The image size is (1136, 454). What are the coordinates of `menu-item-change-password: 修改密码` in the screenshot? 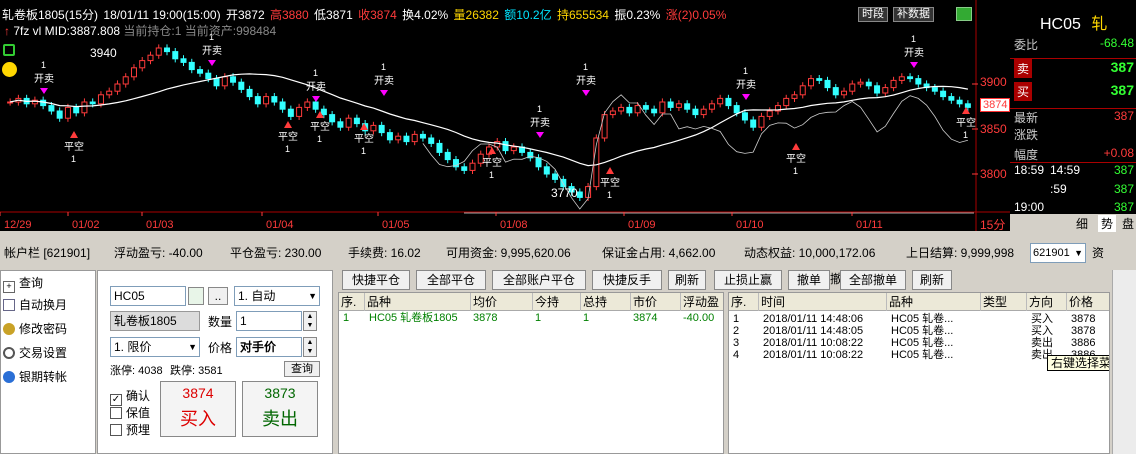 It's located at (35, 329).